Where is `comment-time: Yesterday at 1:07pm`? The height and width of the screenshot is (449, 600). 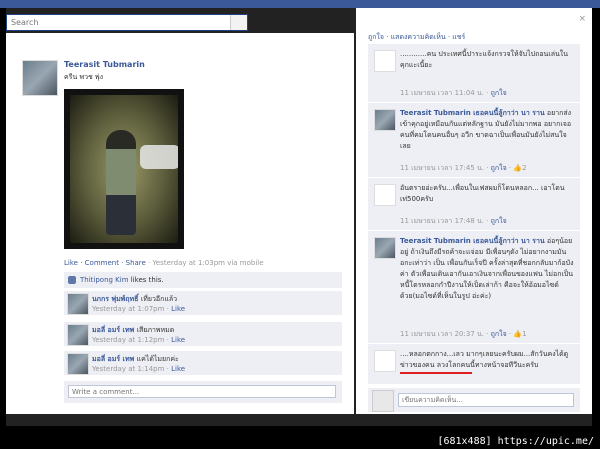 comment-time: Yesterday at 1:07pm is located at coordinates (128, 309).